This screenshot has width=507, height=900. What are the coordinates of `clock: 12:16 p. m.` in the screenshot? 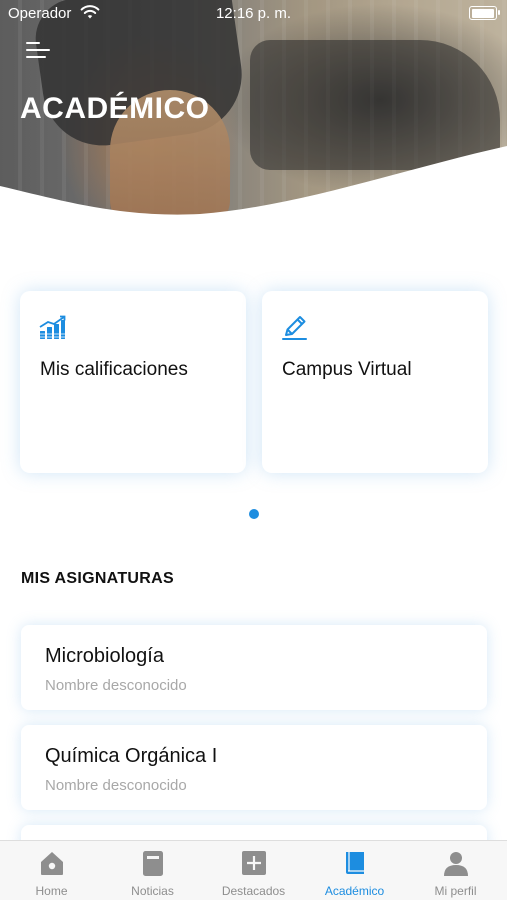 It's located at (253, 13).